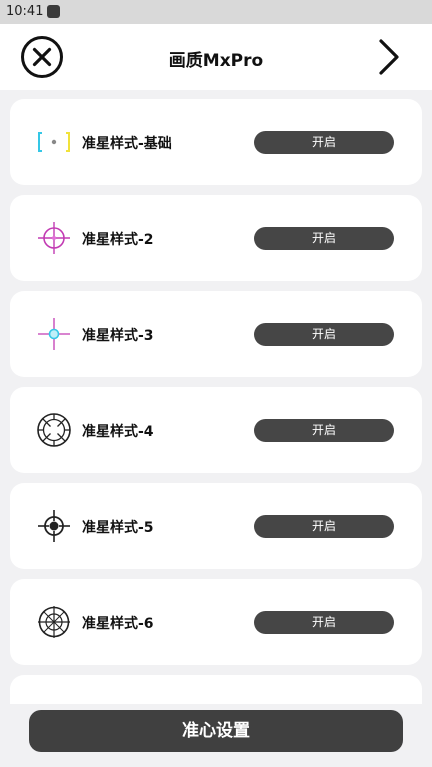  I want to click on status-bar: 10:41, so click(216, 12).